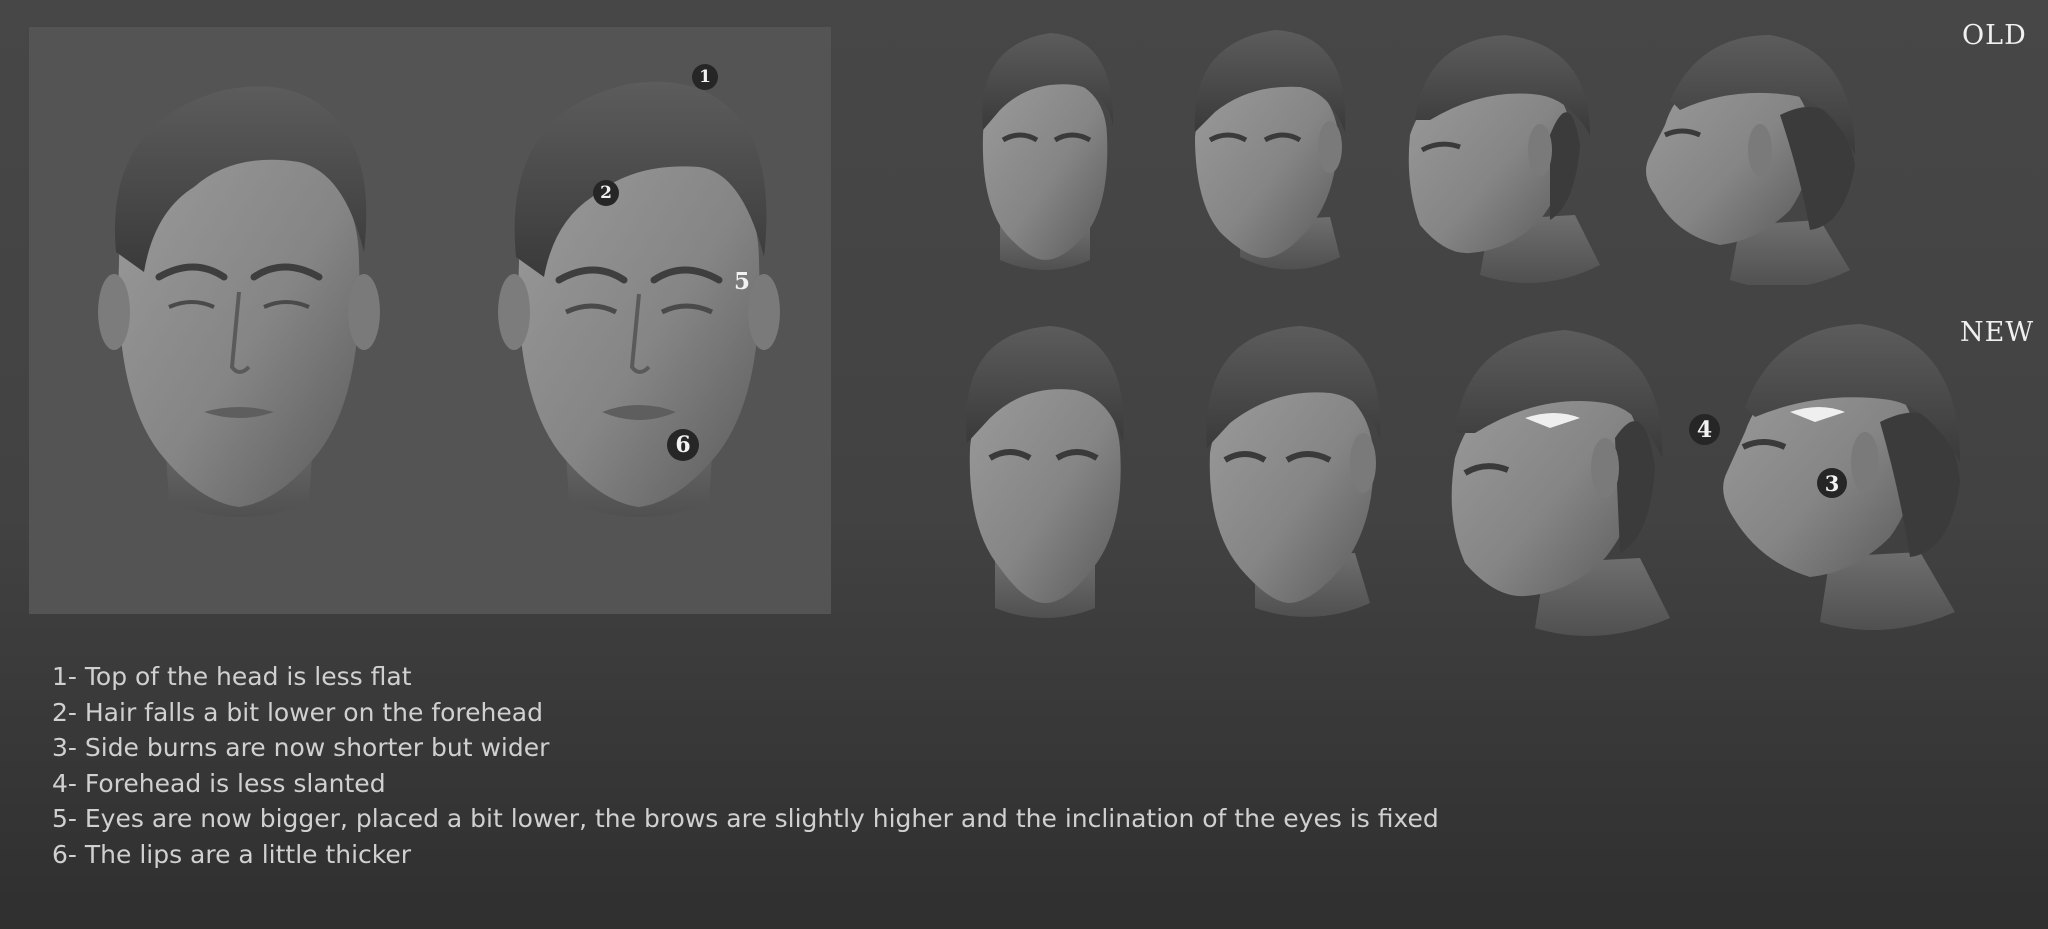 This screenshot has width=2048, height=929. Describe the element at coordinates (1270, 150) in the screenshot. I see `old-head-three-quarter` at that location.